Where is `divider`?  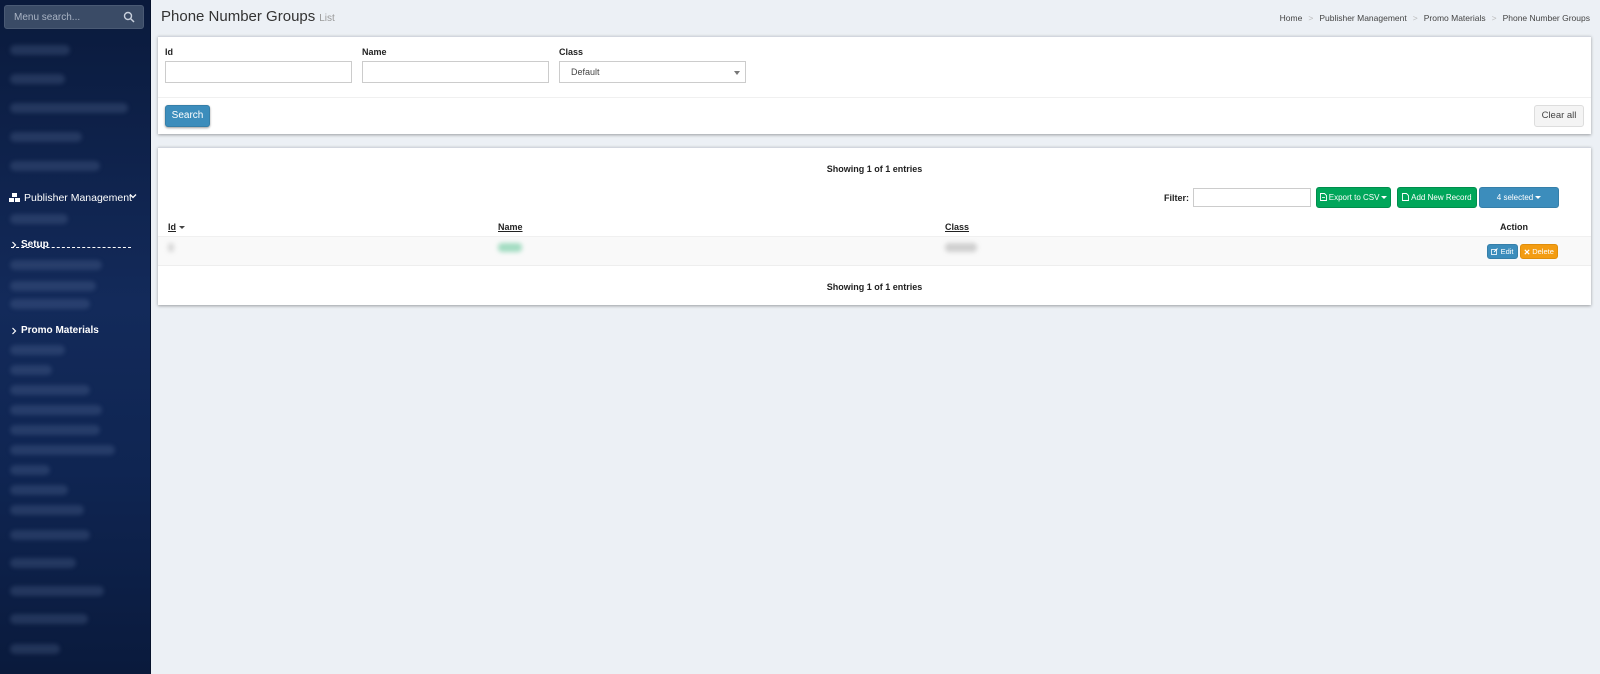 divider is located at coordinates (874, 97).